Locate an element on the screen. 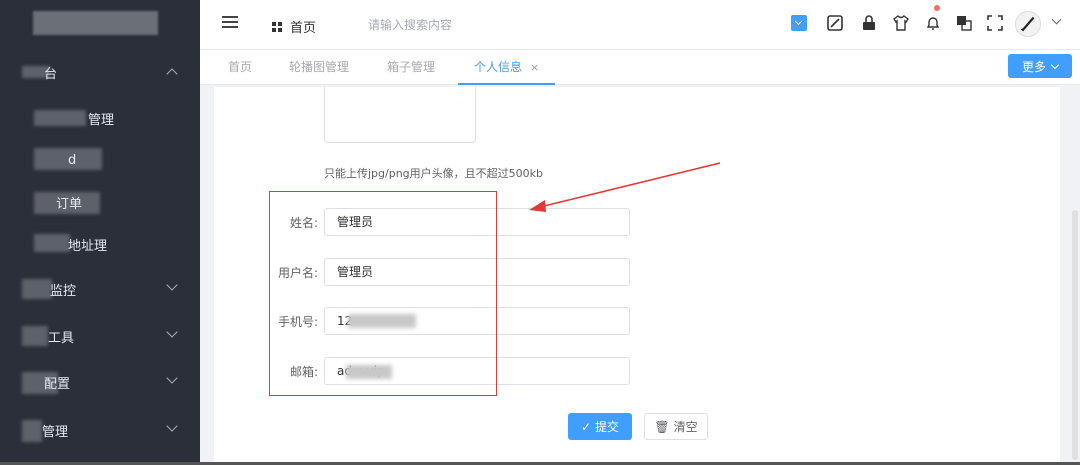 The image size is (1080, 465). sidebar-item-dashboard: 台 is located at coordinates (100, 72).